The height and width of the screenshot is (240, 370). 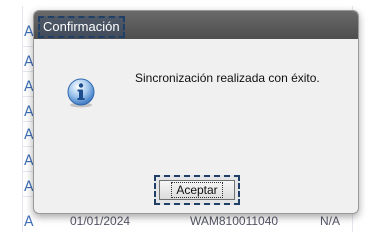 I want to click on accept-button-label: Aceptar, so click(x=197, y=190).